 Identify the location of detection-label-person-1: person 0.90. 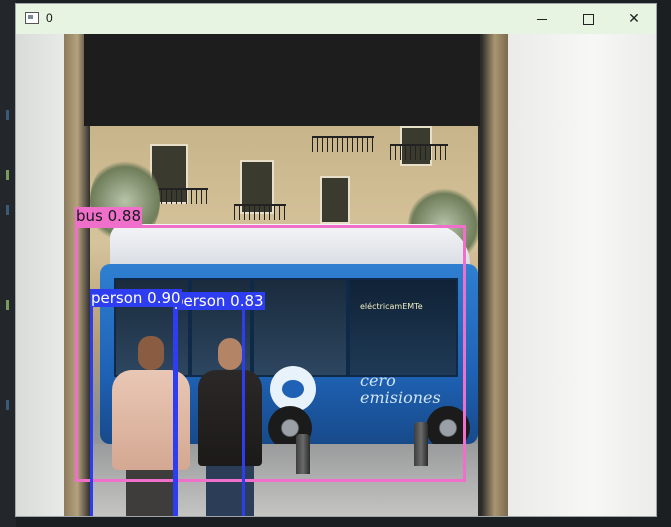
(136, 298).